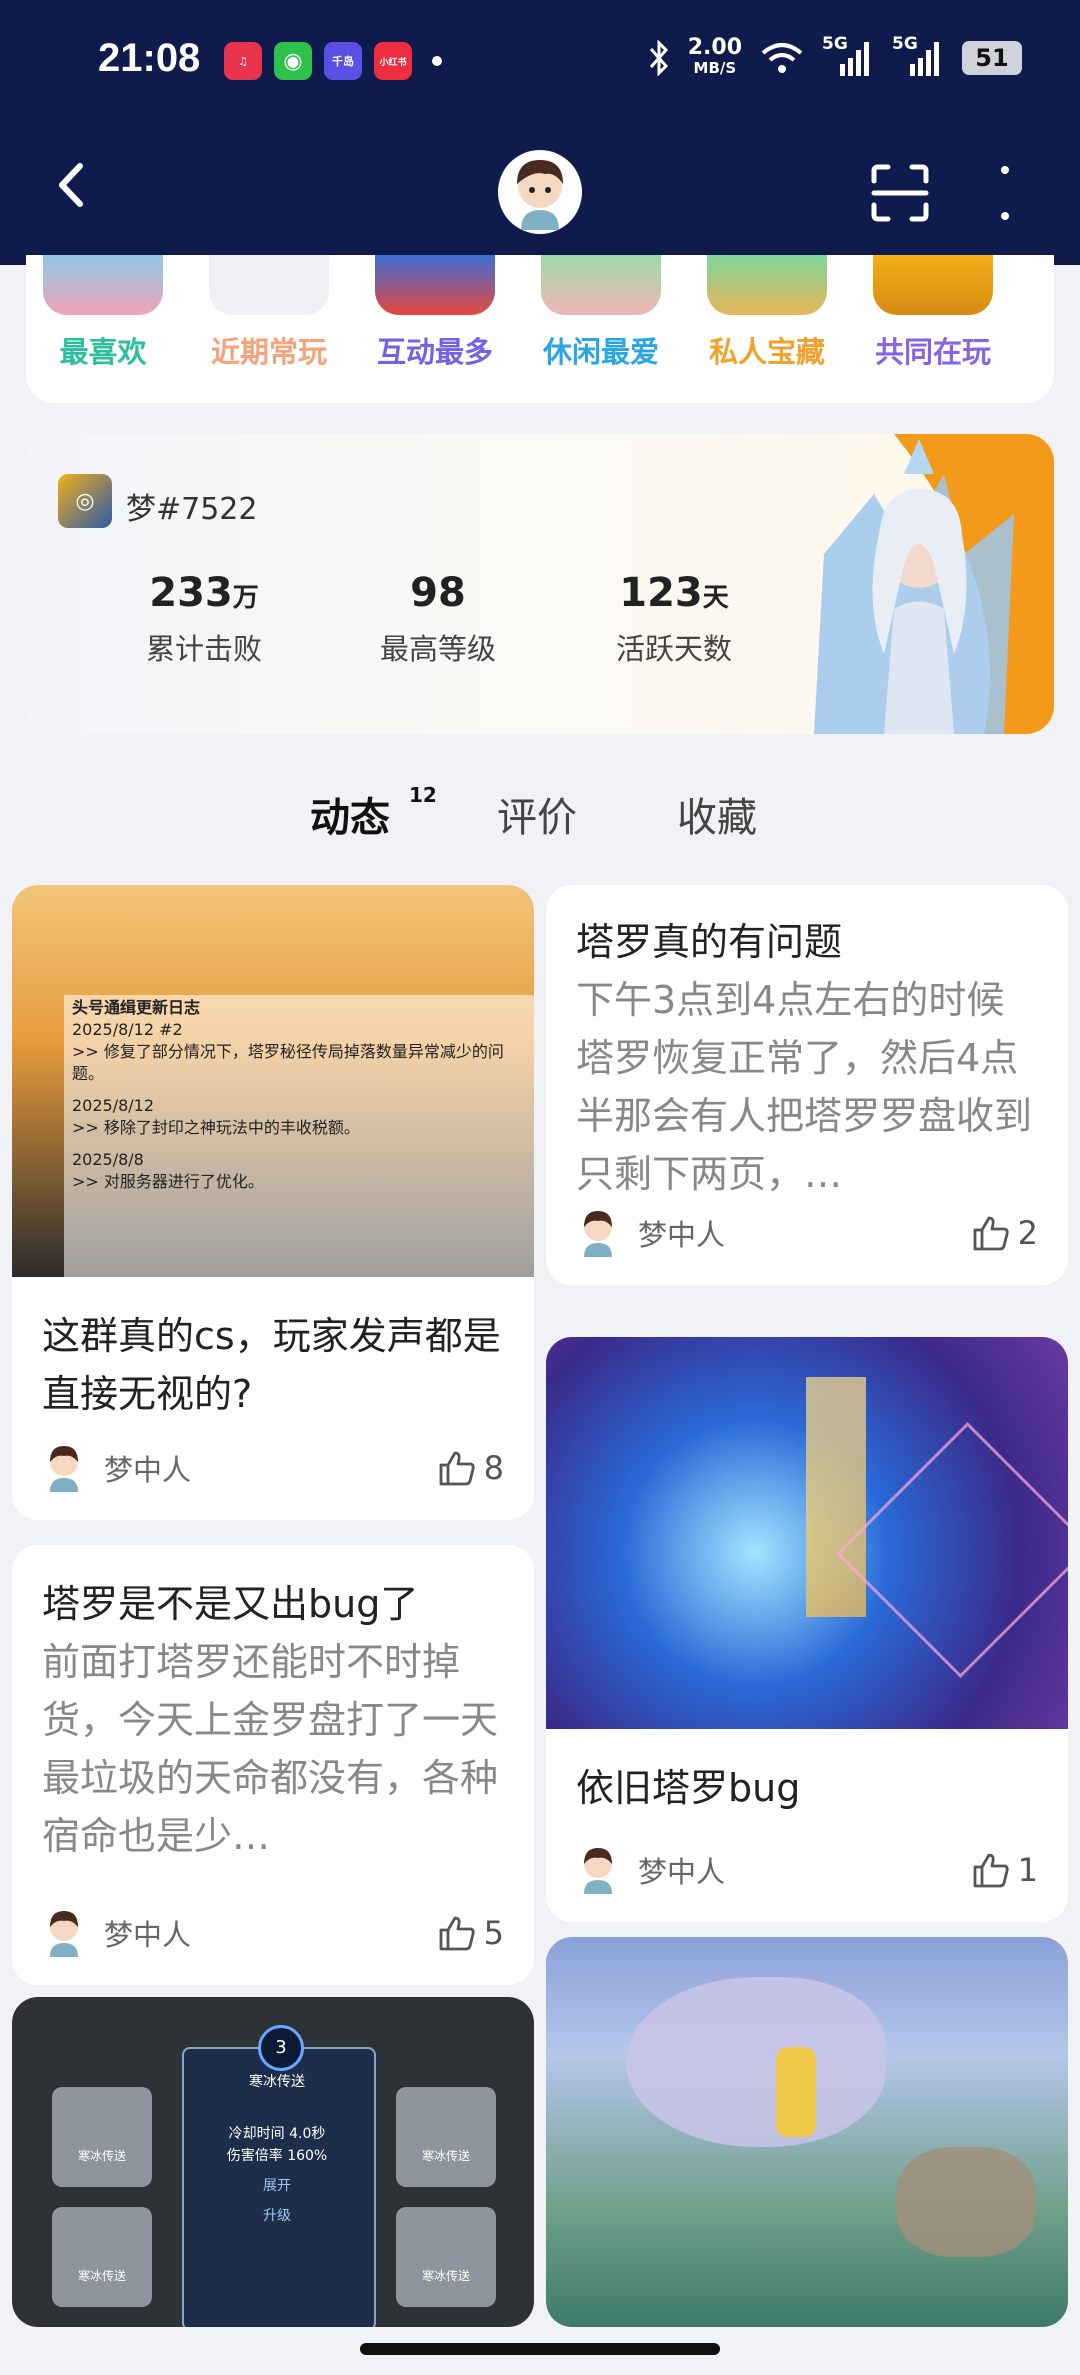 The width and height of the screenshot is (1080, 2375). Describe the element at coordinates (540, 584) in the screenshot. I see `game-stats-card: ◎ 梦#7522 233万 累计击败 98 最高等级 123天 活跃天数` at that location.